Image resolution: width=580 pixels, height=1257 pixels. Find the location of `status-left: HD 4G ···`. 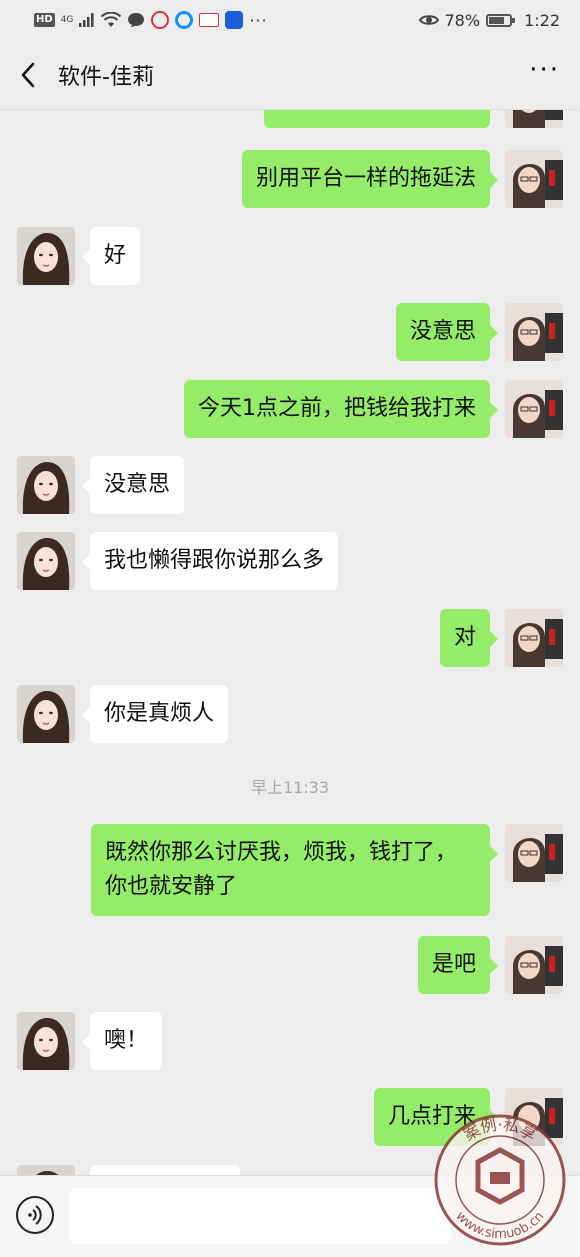

status-left: HD 4G ··· is located at coordinates (151, 20).